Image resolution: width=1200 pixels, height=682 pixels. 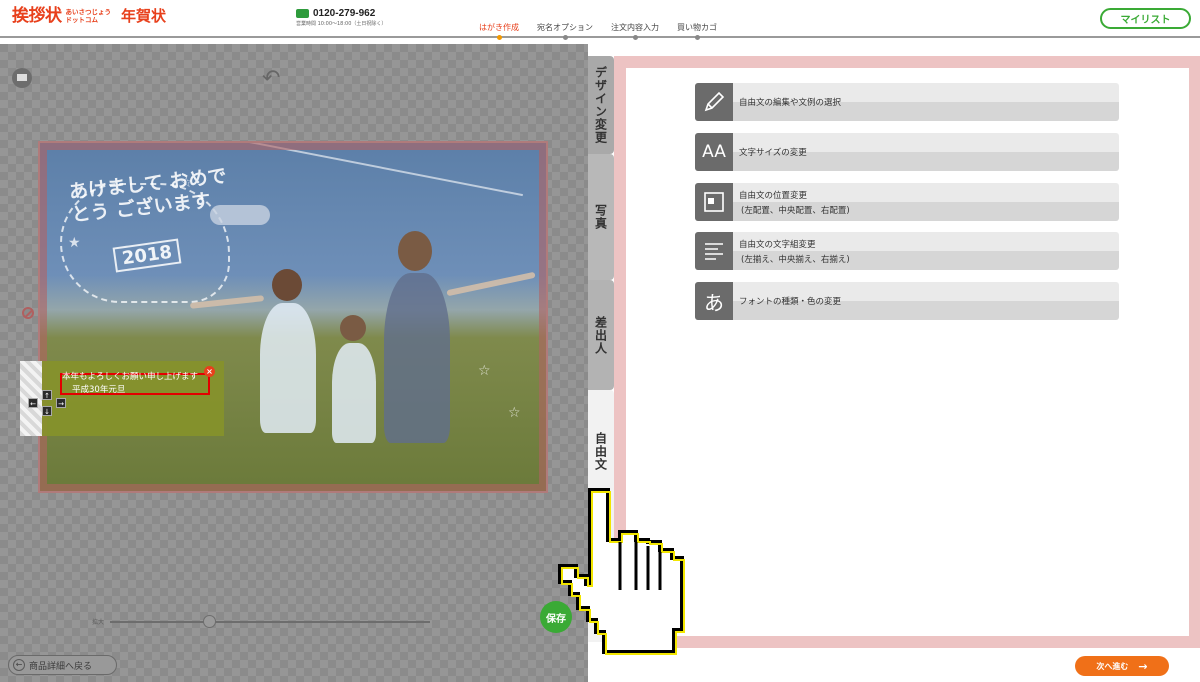 I want to click on move-left-handle-icon: ←, so click(x=33, y=403).